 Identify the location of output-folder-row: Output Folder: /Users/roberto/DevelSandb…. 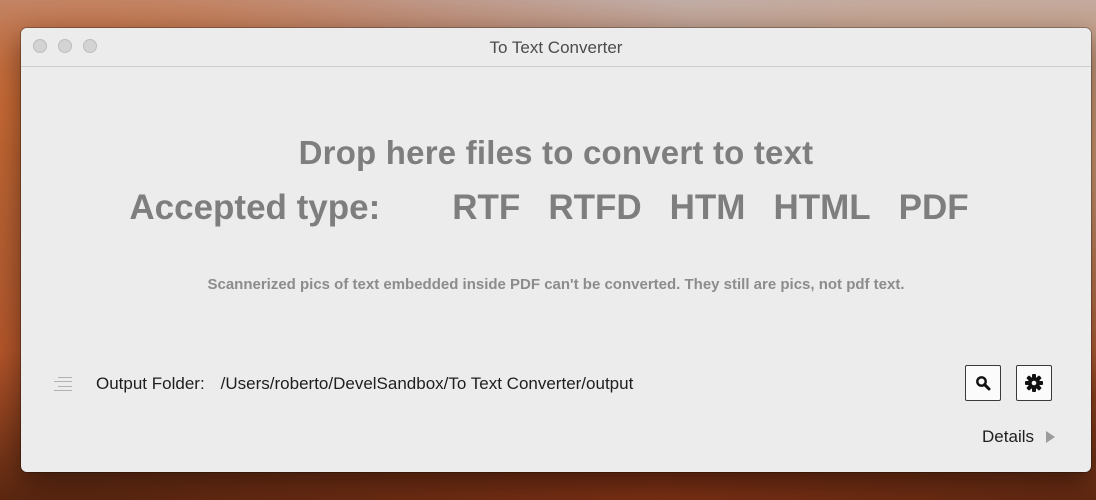
(343, 384).